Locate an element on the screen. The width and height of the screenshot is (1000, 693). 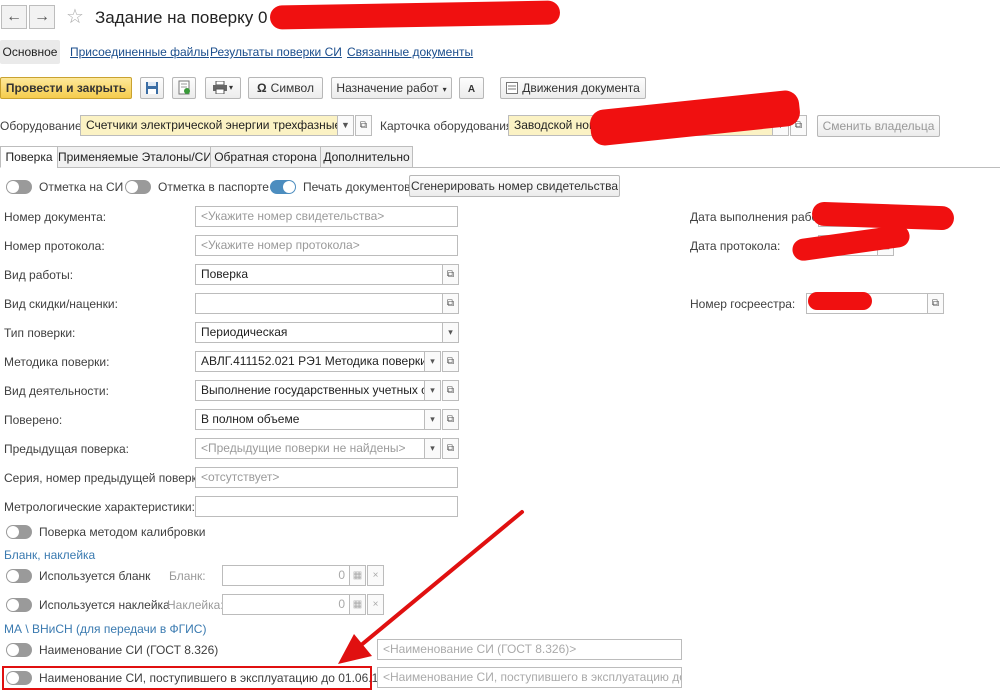
annotation-arrow is located at coordinates (431, 587).